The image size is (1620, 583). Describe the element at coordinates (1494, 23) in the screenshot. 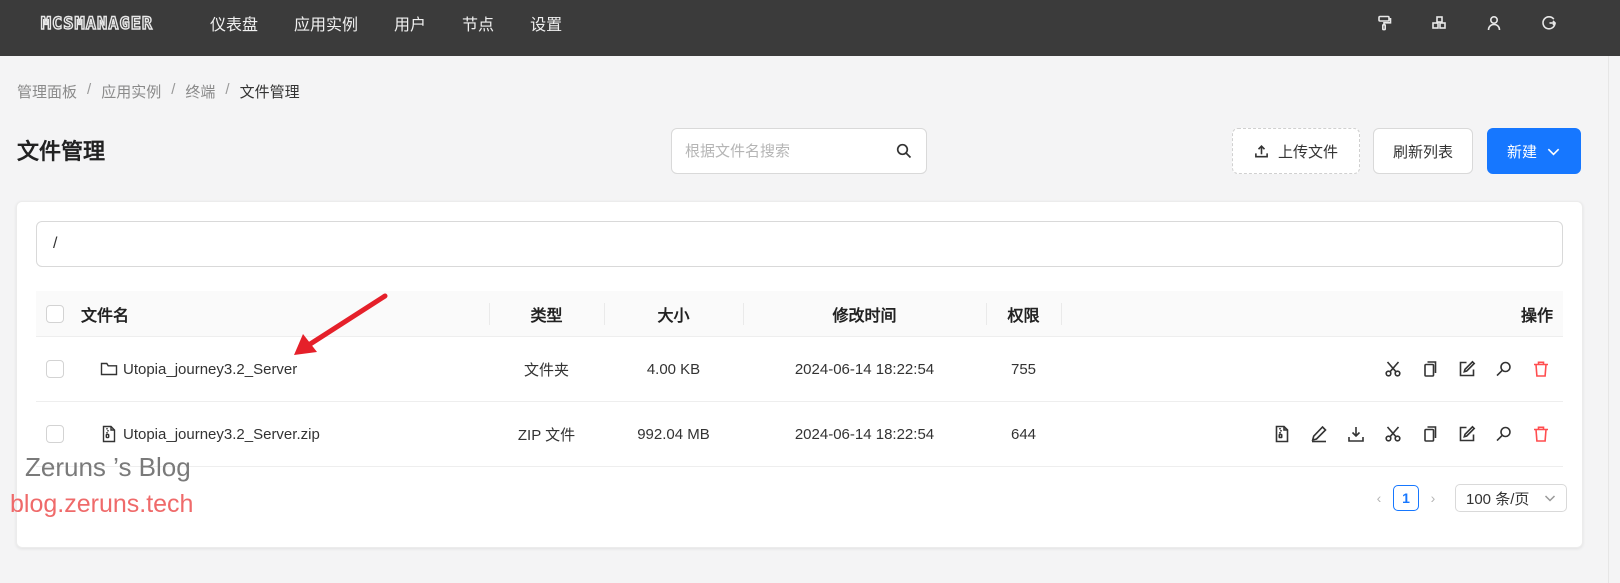

I see `user-icon` at that location.